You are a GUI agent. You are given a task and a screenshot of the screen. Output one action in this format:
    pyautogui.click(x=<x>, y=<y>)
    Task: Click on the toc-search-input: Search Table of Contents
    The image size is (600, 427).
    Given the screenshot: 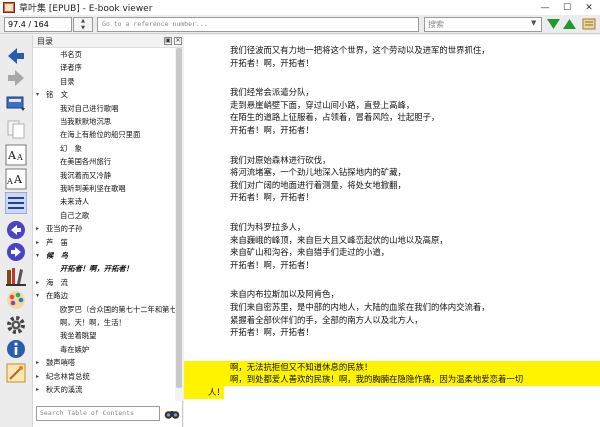 What is the action you would take?
    pyautogui.click(x=98, y=413)
    